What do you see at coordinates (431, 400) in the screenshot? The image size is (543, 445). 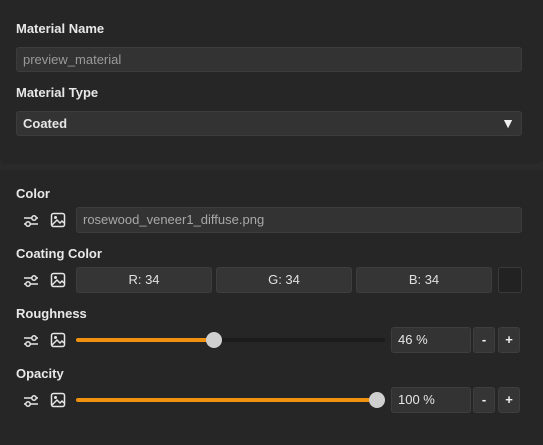 I see `opacity-value-input: 100 %` at bounding box center [431, 400].